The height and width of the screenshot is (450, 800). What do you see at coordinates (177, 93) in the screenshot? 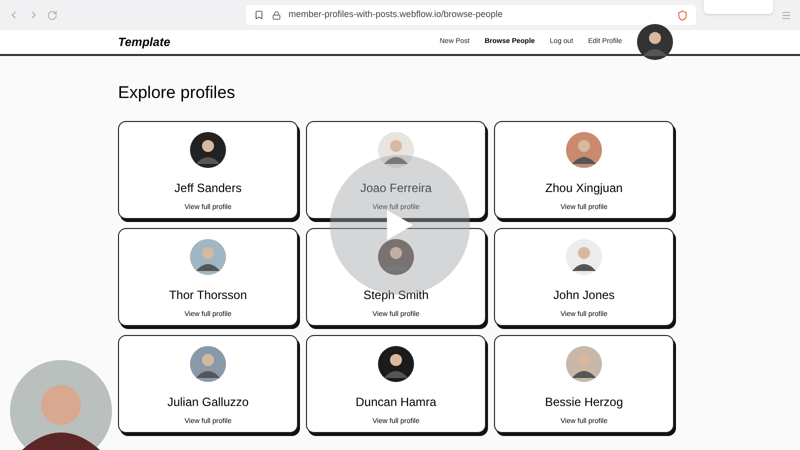
I see `page-title: Explore profiles` at bounding box center [177, 93].